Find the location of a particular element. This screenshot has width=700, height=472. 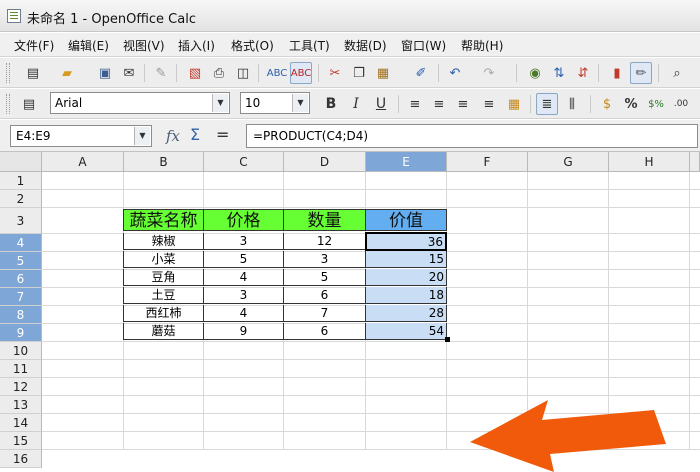

row-header-14: 14 is located at coordinates (21, 423).